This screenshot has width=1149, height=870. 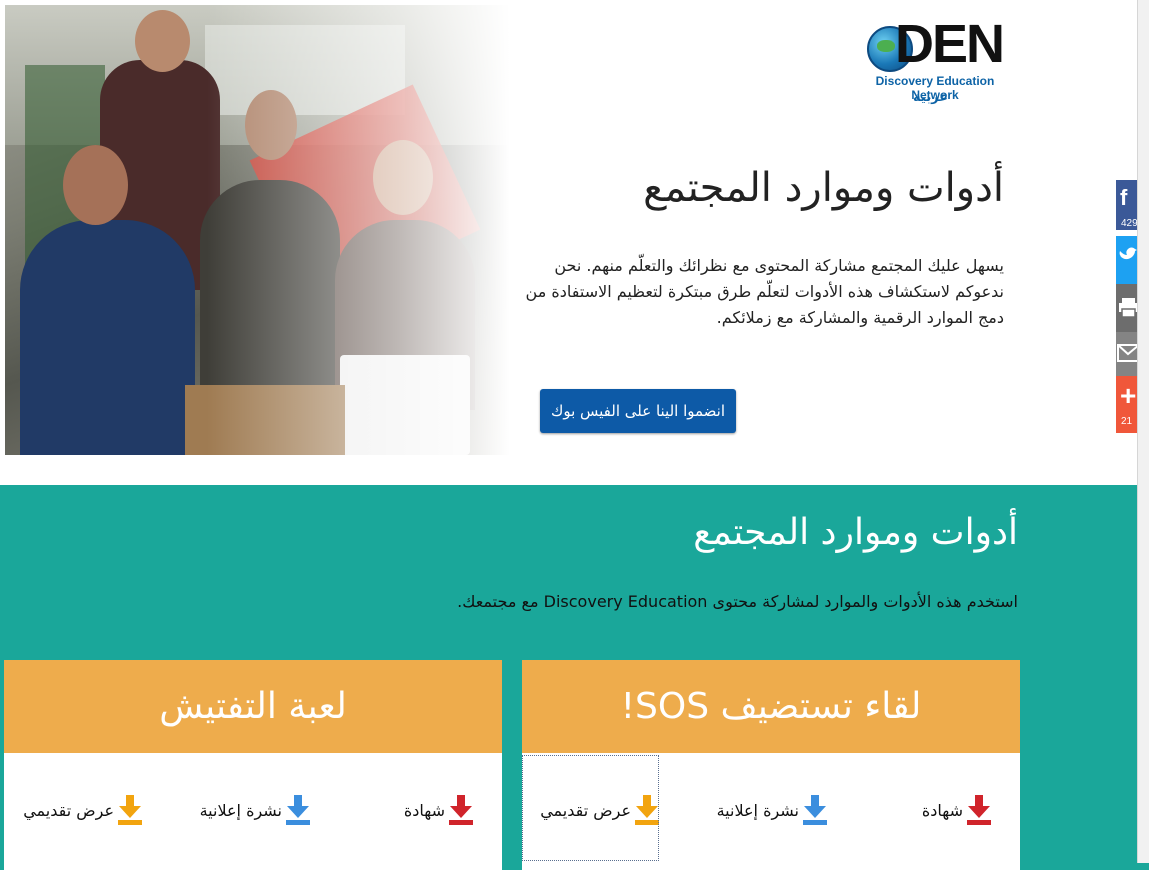 What do you see at coordinates (855, 532) in the screenshot?
I see `section-title: أدوات وموارد المجتمع` at bounding box center [855, 532].